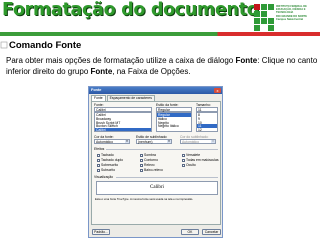 The width and height of the screenshot is (320, 240). I want to click on cancel-button: Cancelar, so click(211, 232).